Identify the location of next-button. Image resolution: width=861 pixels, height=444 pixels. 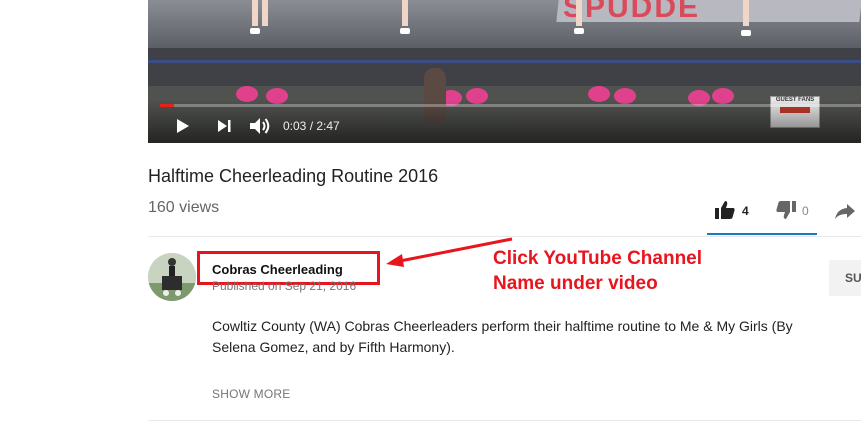
(224, 126).